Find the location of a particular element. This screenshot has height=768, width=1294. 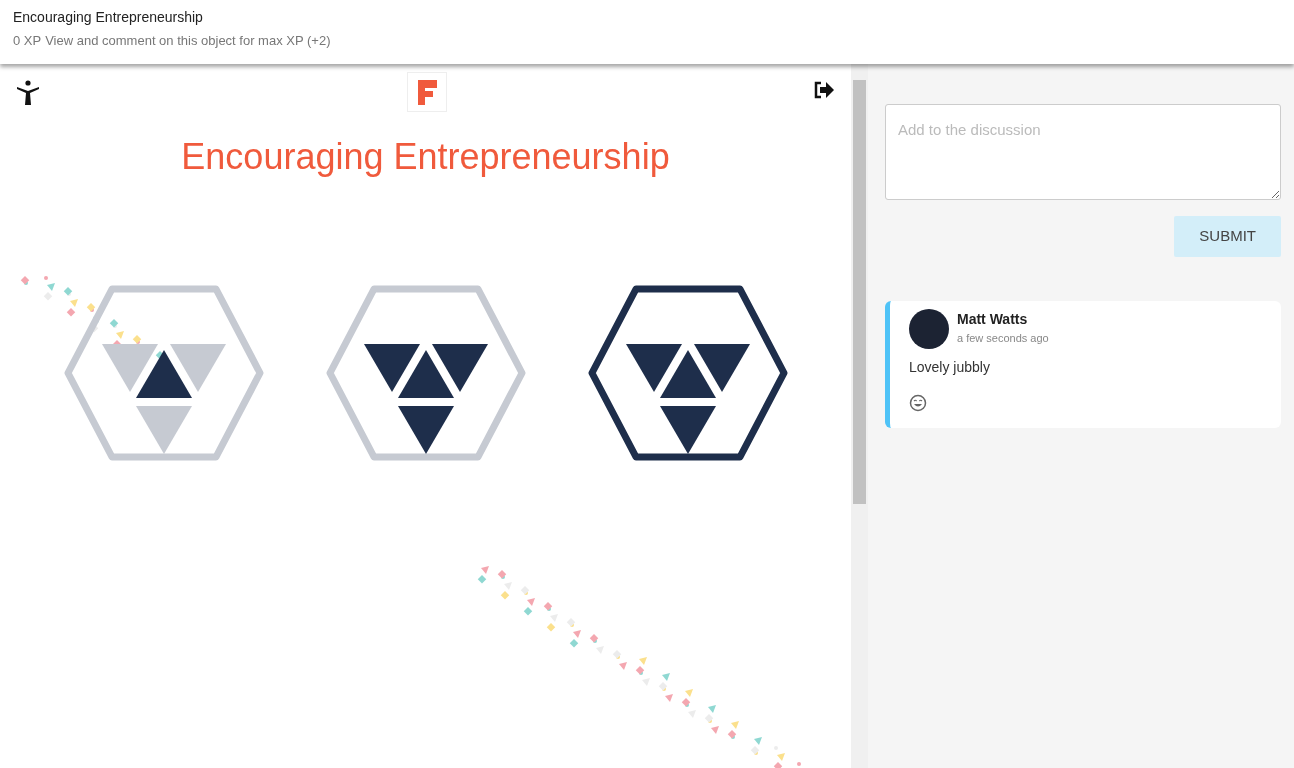

comment-author: Matt Watts is located at coordinates (993, 319).